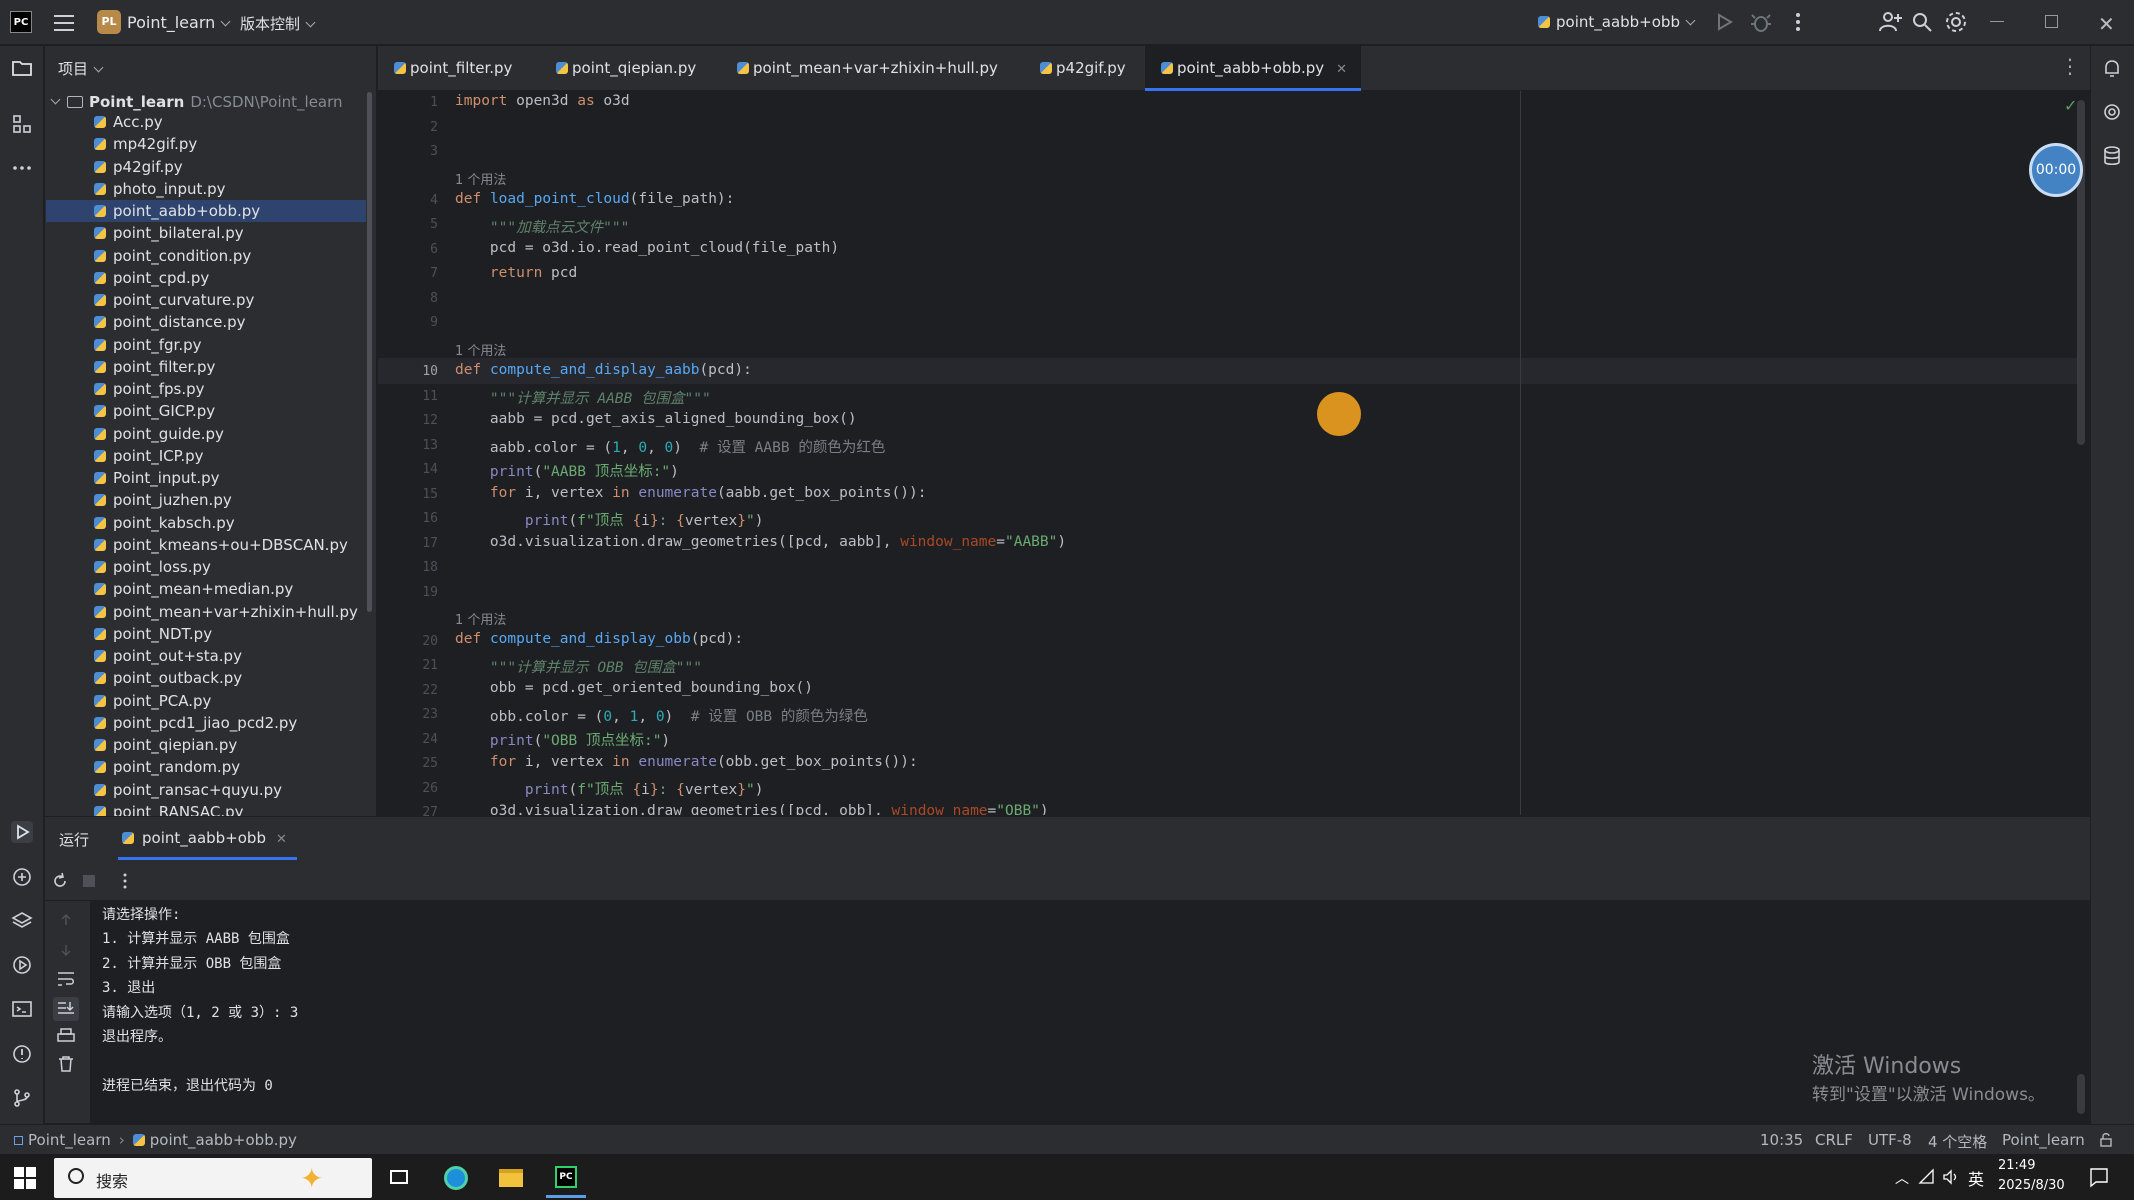 The height and width of the screenshot is (1200, 2134). I want to click on problems-icon, so click(22, 1054).